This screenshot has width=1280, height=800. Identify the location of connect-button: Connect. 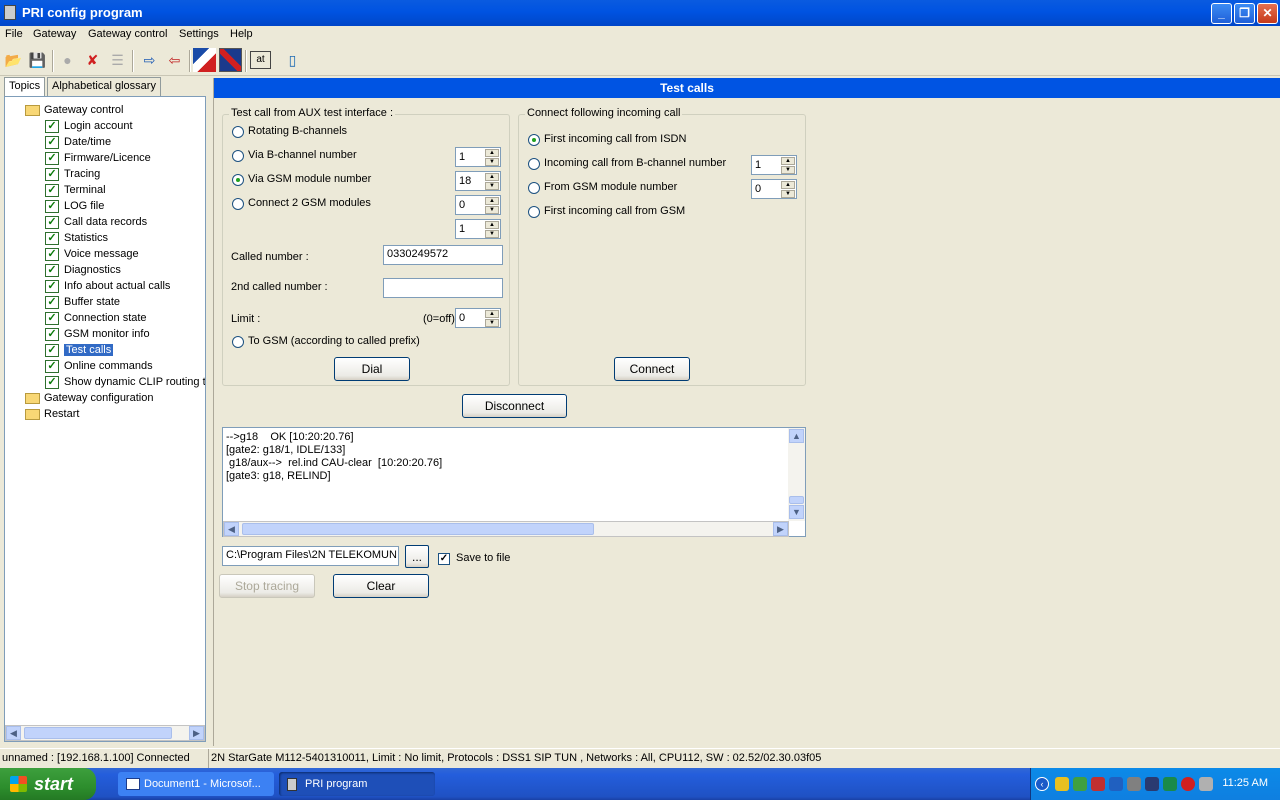
(652, 369).